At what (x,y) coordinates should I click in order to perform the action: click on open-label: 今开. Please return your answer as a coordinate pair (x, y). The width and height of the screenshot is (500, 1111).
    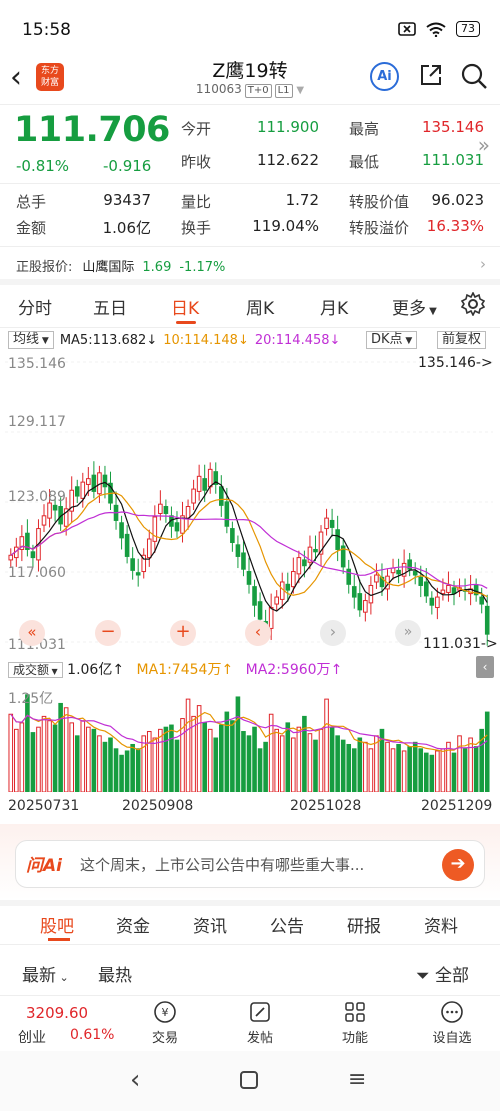
    Looking at the image, I should click on (196, 129).